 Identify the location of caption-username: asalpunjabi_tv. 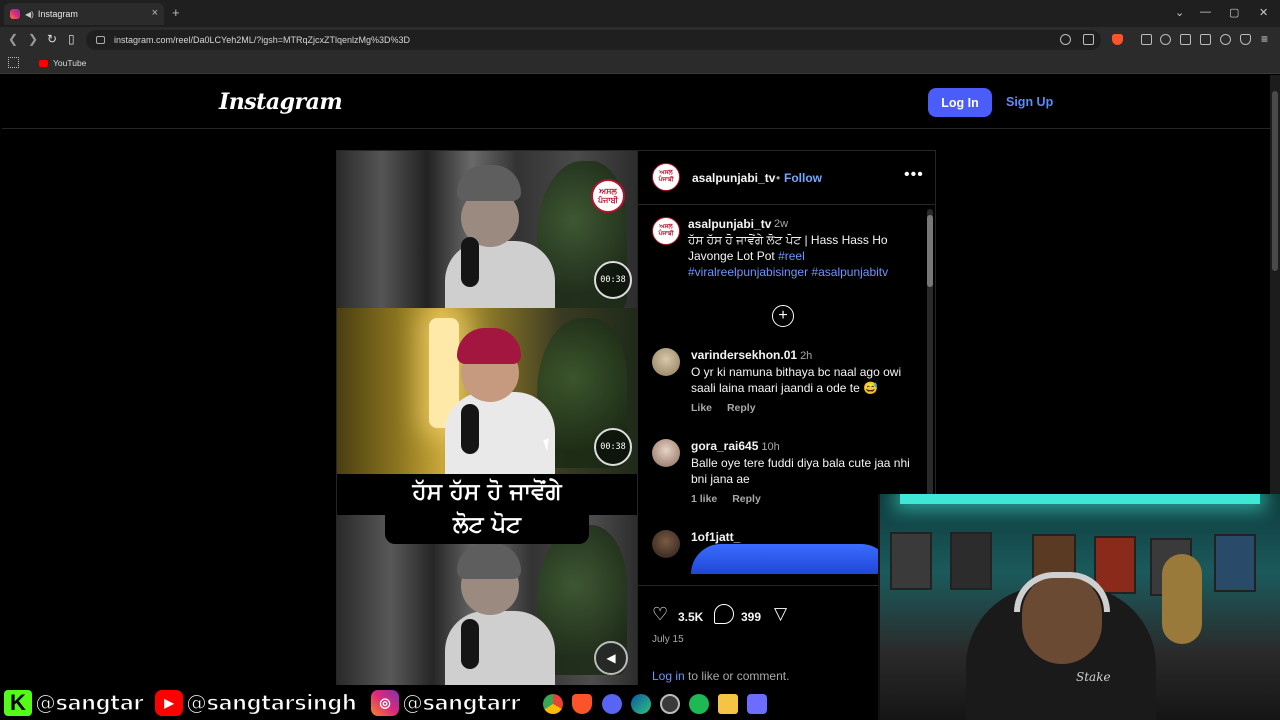
(729, 224).